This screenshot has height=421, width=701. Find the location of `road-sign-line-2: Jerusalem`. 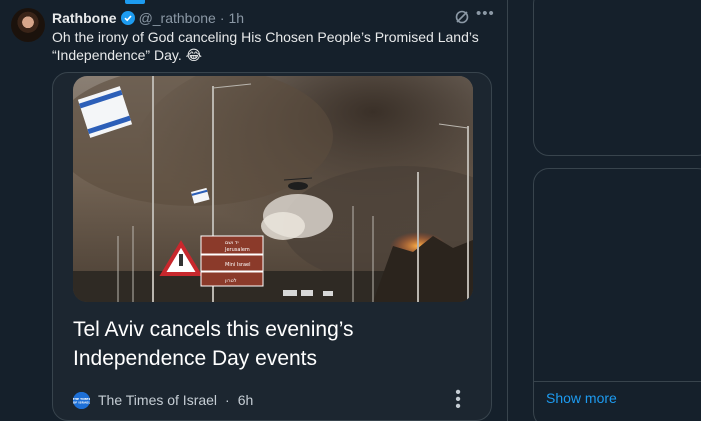

road-sign-line-2: Jerusalem is located at coordinates (237, 250).